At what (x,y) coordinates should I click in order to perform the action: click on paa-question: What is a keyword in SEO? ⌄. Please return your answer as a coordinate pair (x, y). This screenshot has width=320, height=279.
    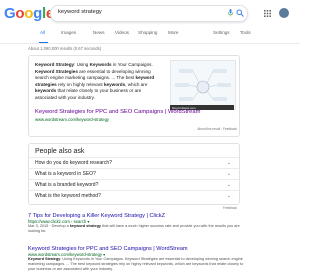
    Looking at the image, I should click on (134, 173).